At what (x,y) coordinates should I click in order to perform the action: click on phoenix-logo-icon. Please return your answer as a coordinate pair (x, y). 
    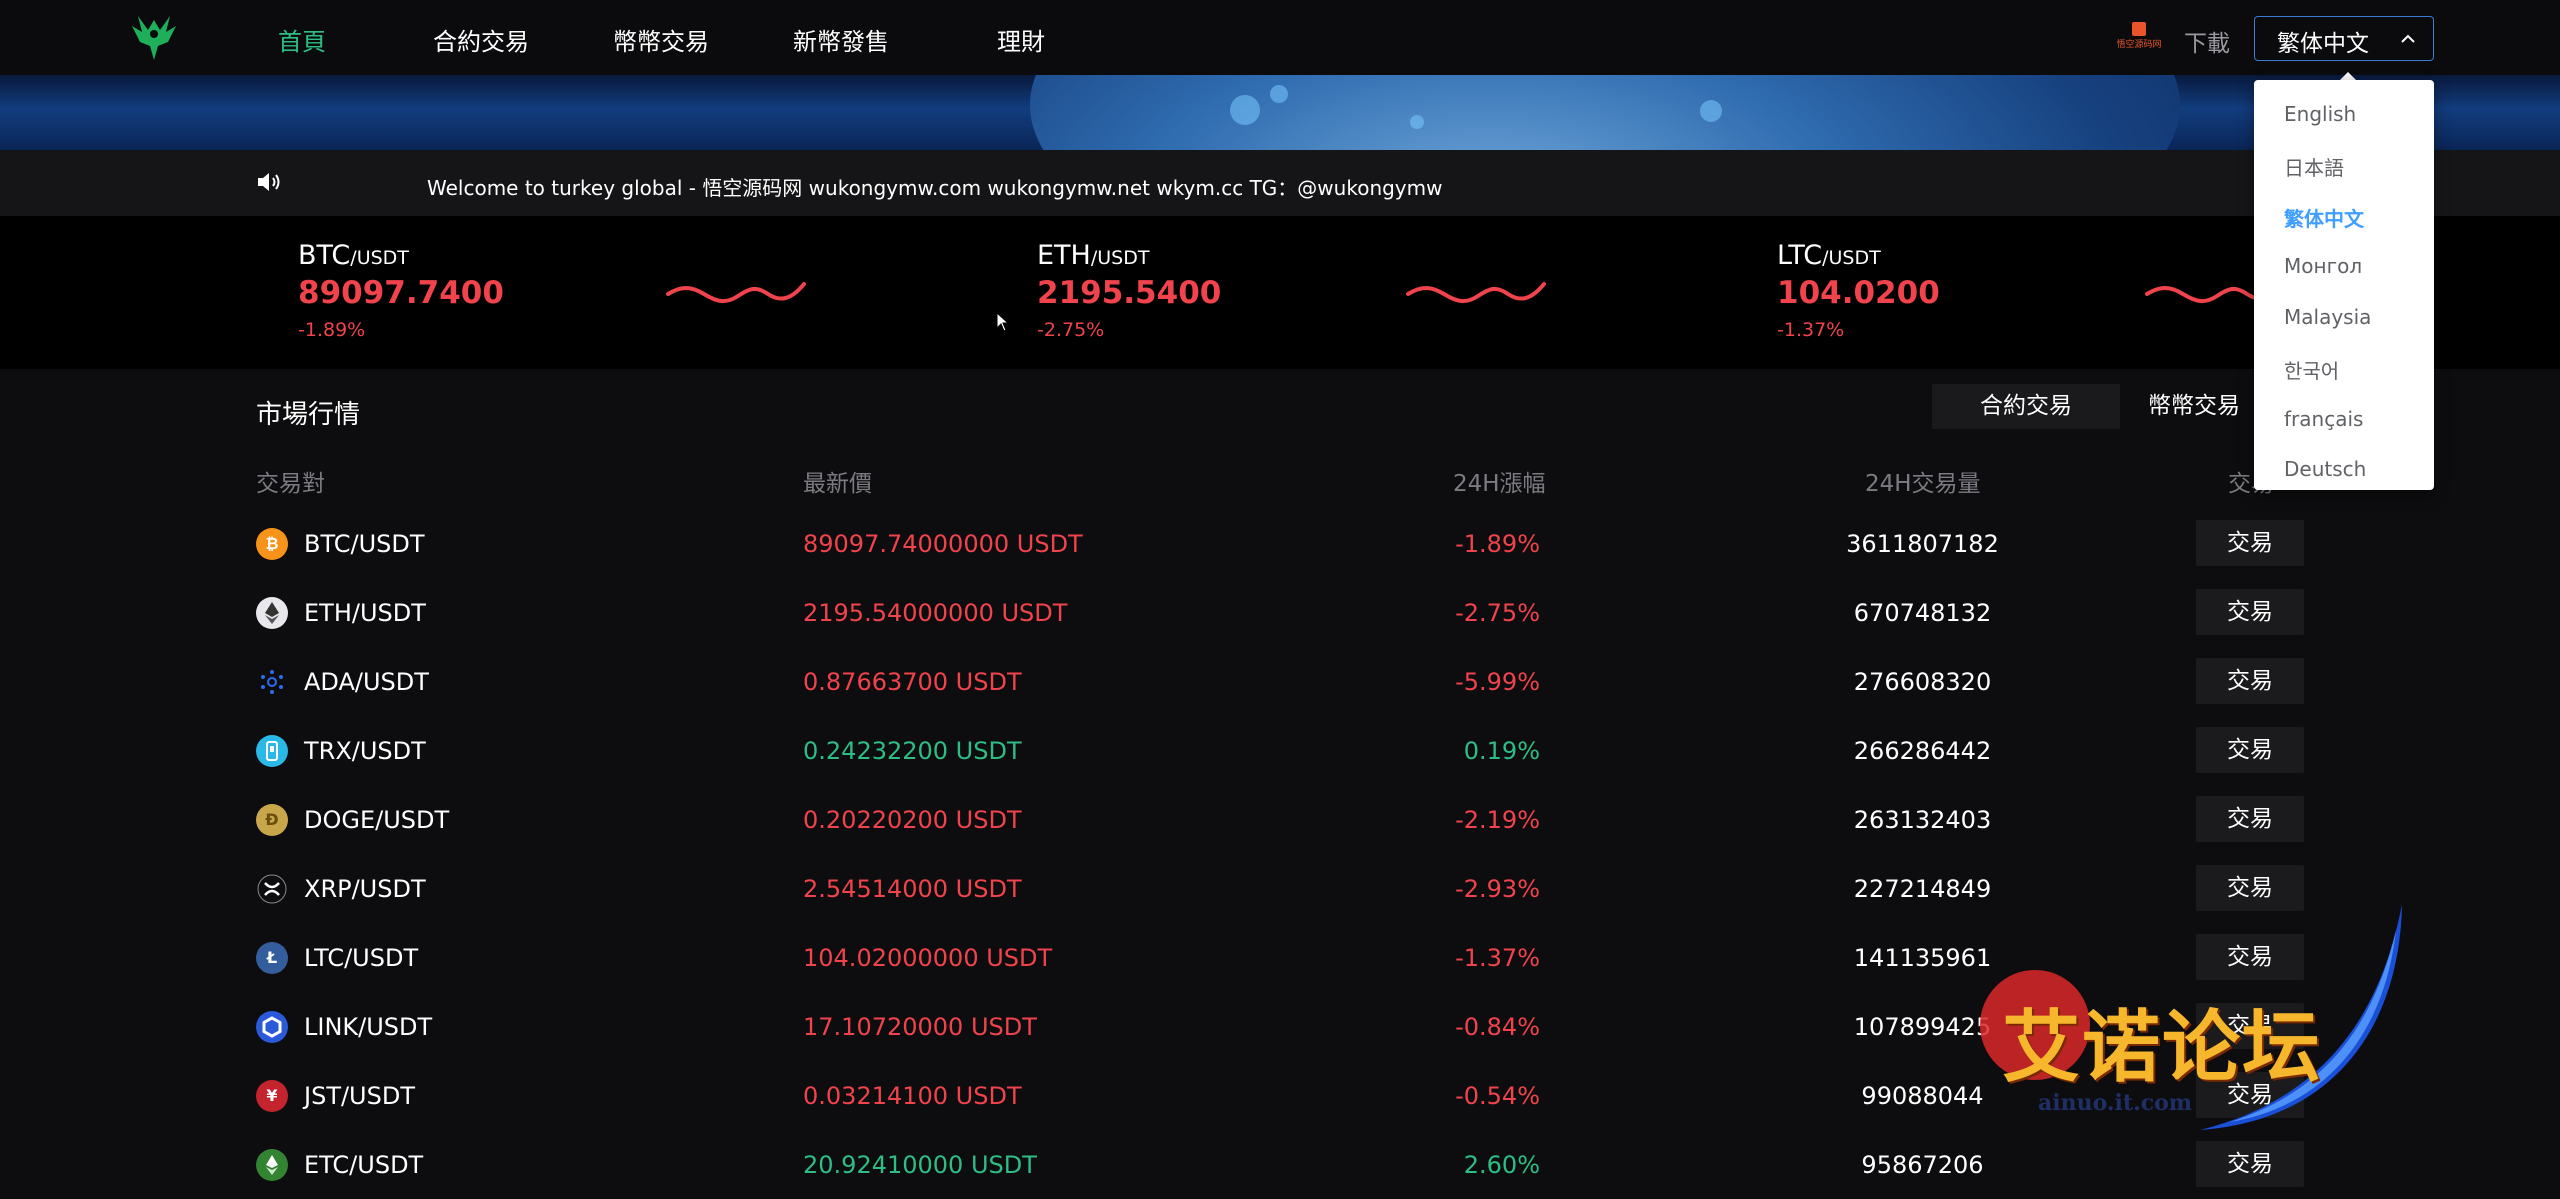
    Looking at the image, I should click on (154, 37).